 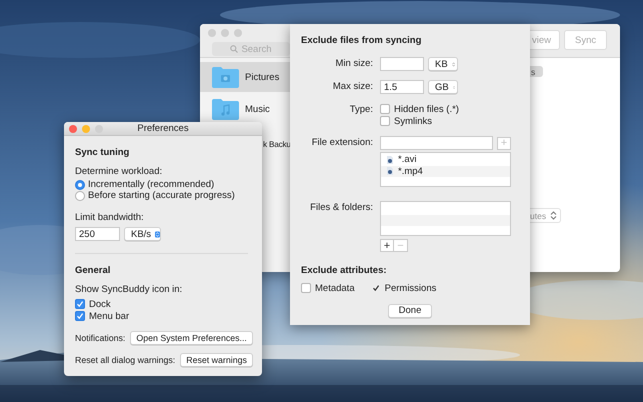 What do you see at coordinates (413, 121) in the screenshot?
I see `checkbox-label: Symlinks` at bounding box center [413, 121].